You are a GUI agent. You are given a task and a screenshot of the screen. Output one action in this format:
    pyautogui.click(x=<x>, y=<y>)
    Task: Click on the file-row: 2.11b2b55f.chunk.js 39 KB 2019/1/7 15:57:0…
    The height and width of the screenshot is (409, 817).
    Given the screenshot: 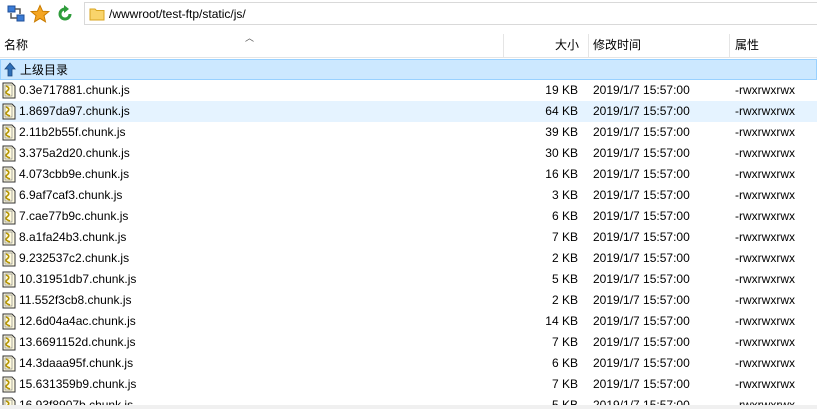 What is the action you would take?
    pyautogui.click(x=408, y=132)
    